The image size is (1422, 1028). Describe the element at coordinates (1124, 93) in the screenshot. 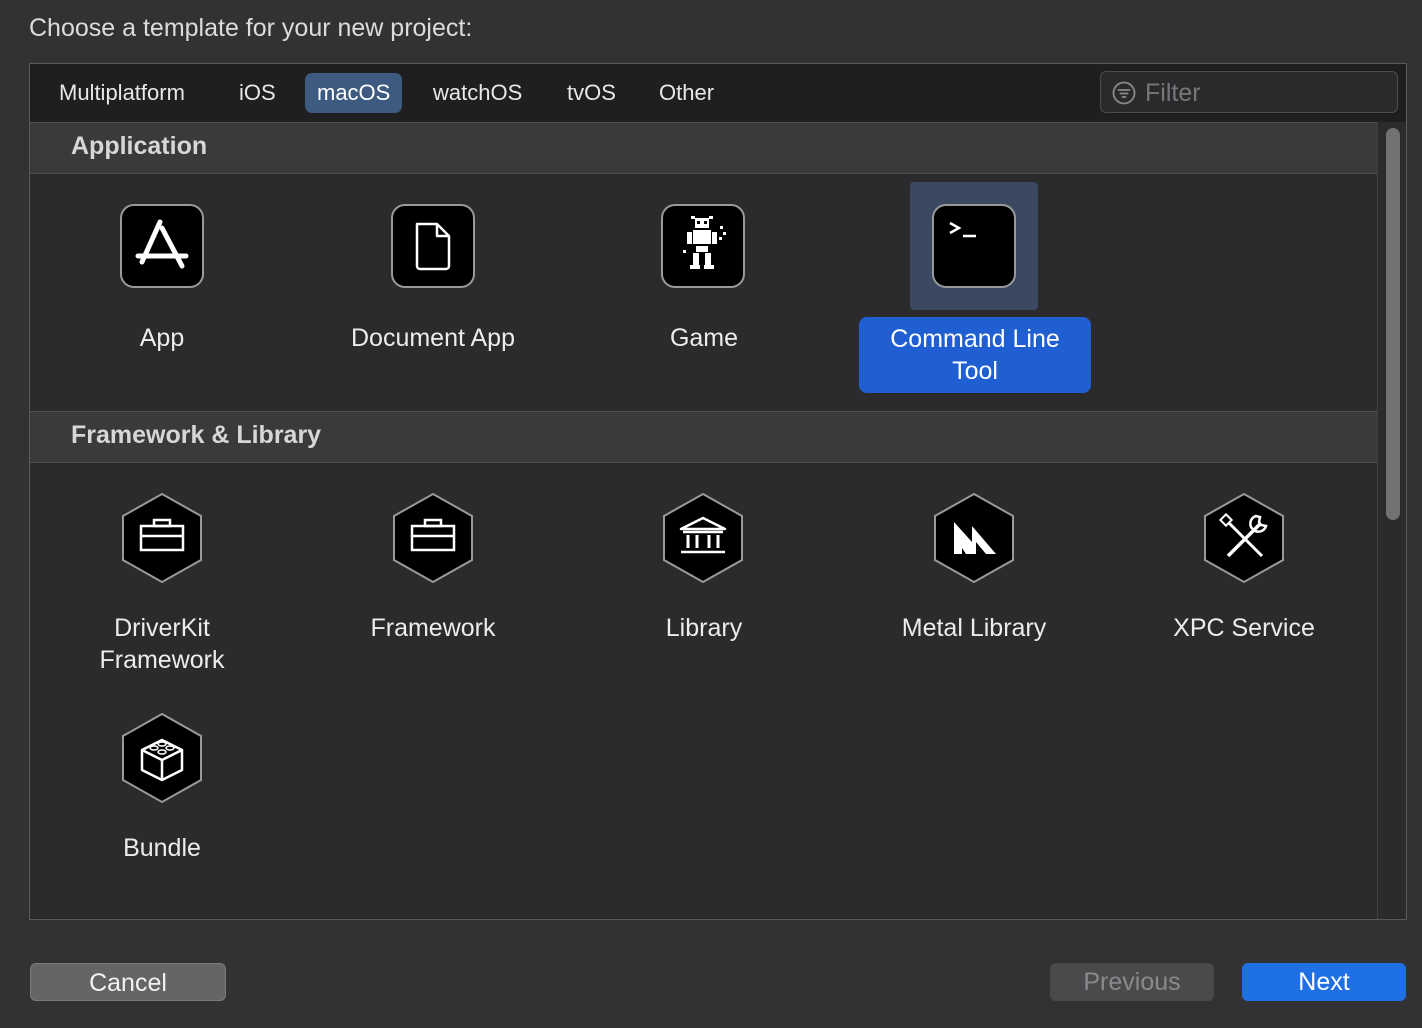

I see `filter-icon` at that location.